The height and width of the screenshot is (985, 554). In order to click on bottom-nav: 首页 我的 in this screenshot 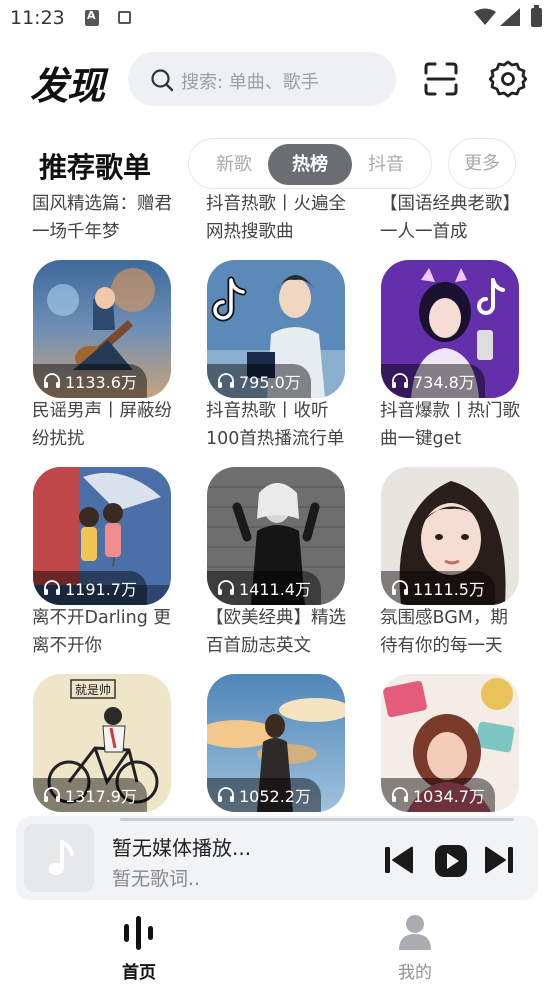, I will do `click(277, 942)`.